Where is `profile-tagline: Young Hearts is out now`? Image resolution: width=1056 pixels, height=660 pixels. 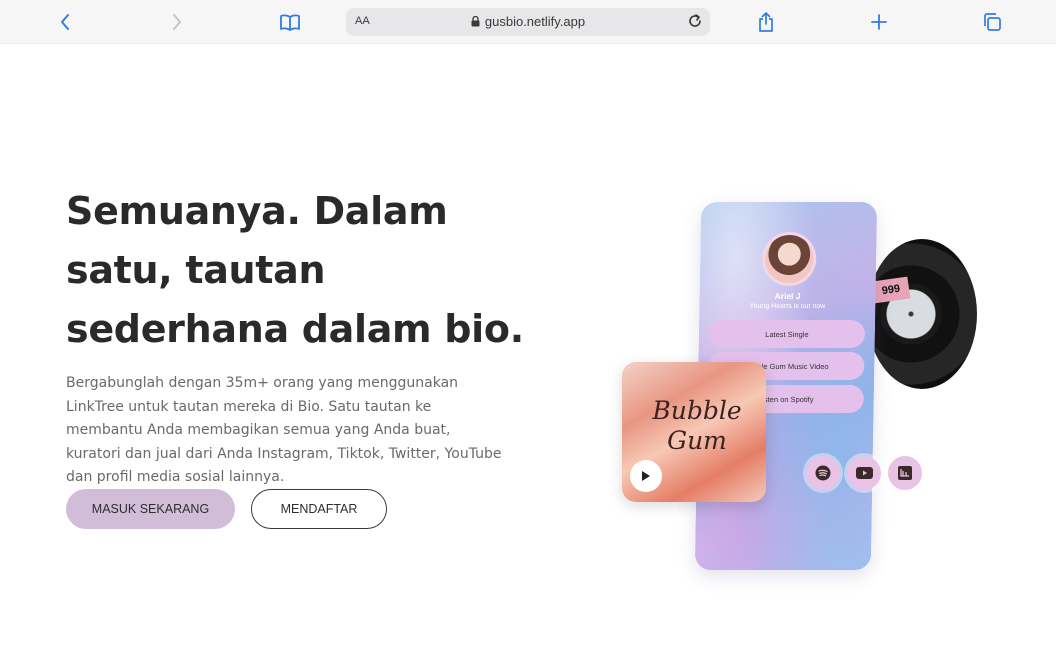 profile-tagline: Young Hearts is out now is located at coordinates (787, 306).